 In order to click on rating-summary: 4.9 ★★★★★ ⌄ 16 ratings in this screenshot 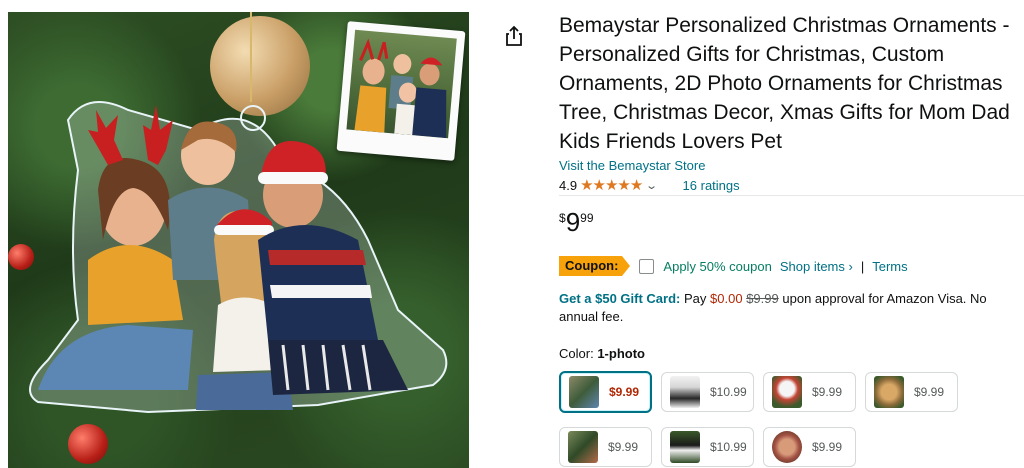, I will do `click(649, 185)`.